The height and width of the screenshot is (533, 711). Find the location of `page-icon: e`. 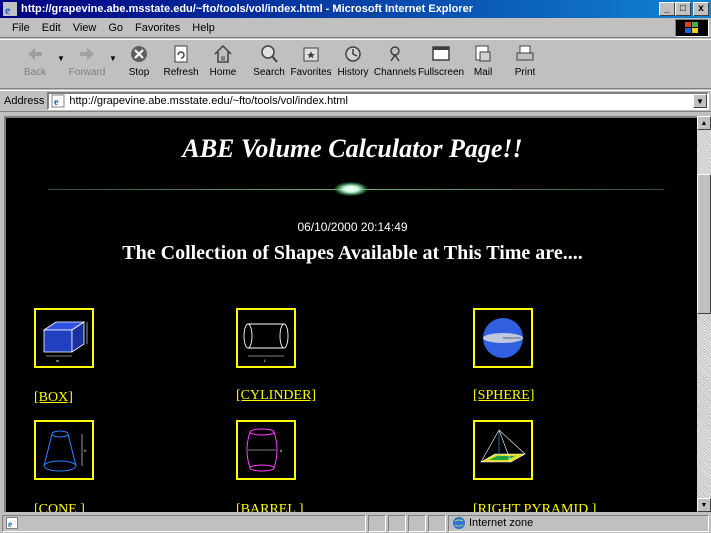

page-icon: e is located at coordinates (58, 101).